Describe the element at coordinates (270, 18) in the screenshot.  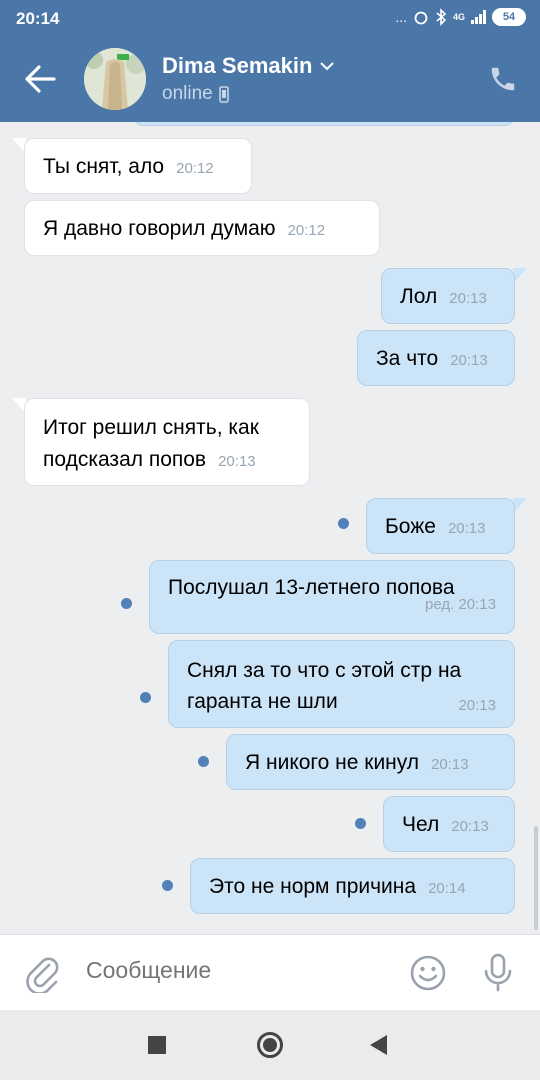
I see `status-bar: 20:14 ... 4G 54` at that location.